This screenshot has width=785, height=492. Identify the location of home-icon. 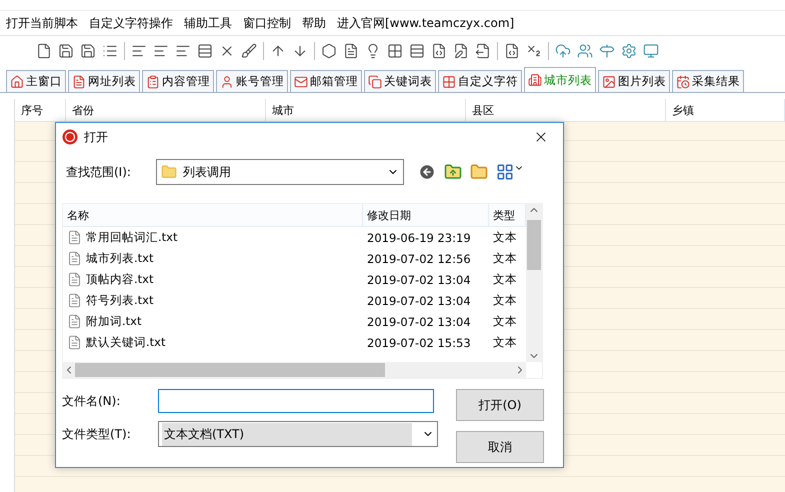
(17, 81).